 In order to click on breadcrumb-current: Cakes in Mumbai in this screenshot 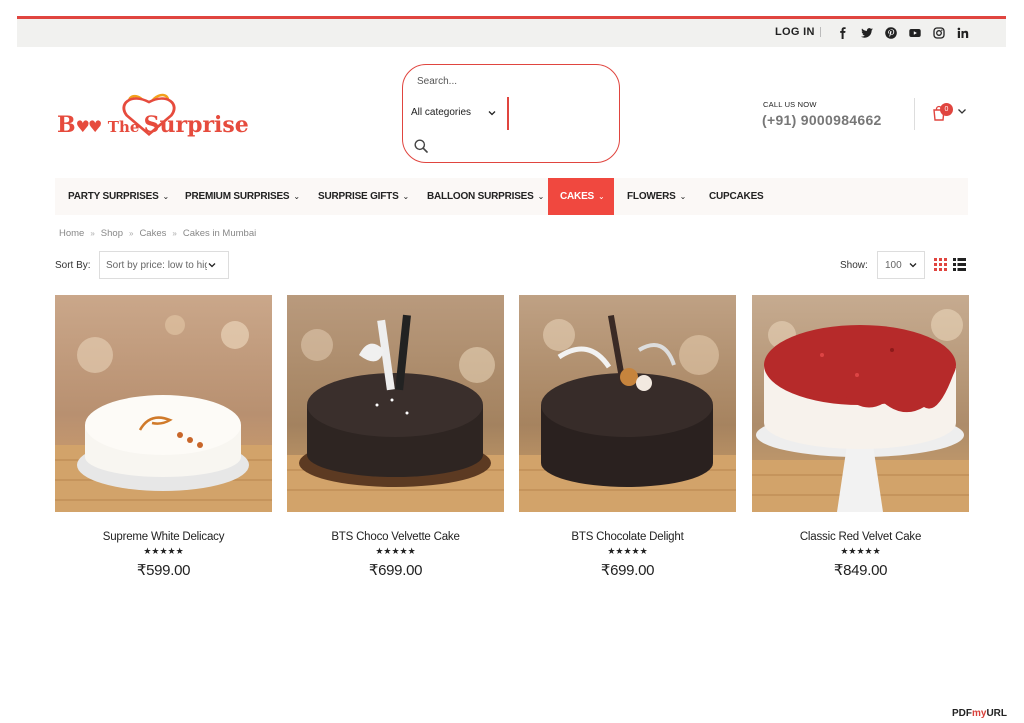, I will do `click(219, 233)`.